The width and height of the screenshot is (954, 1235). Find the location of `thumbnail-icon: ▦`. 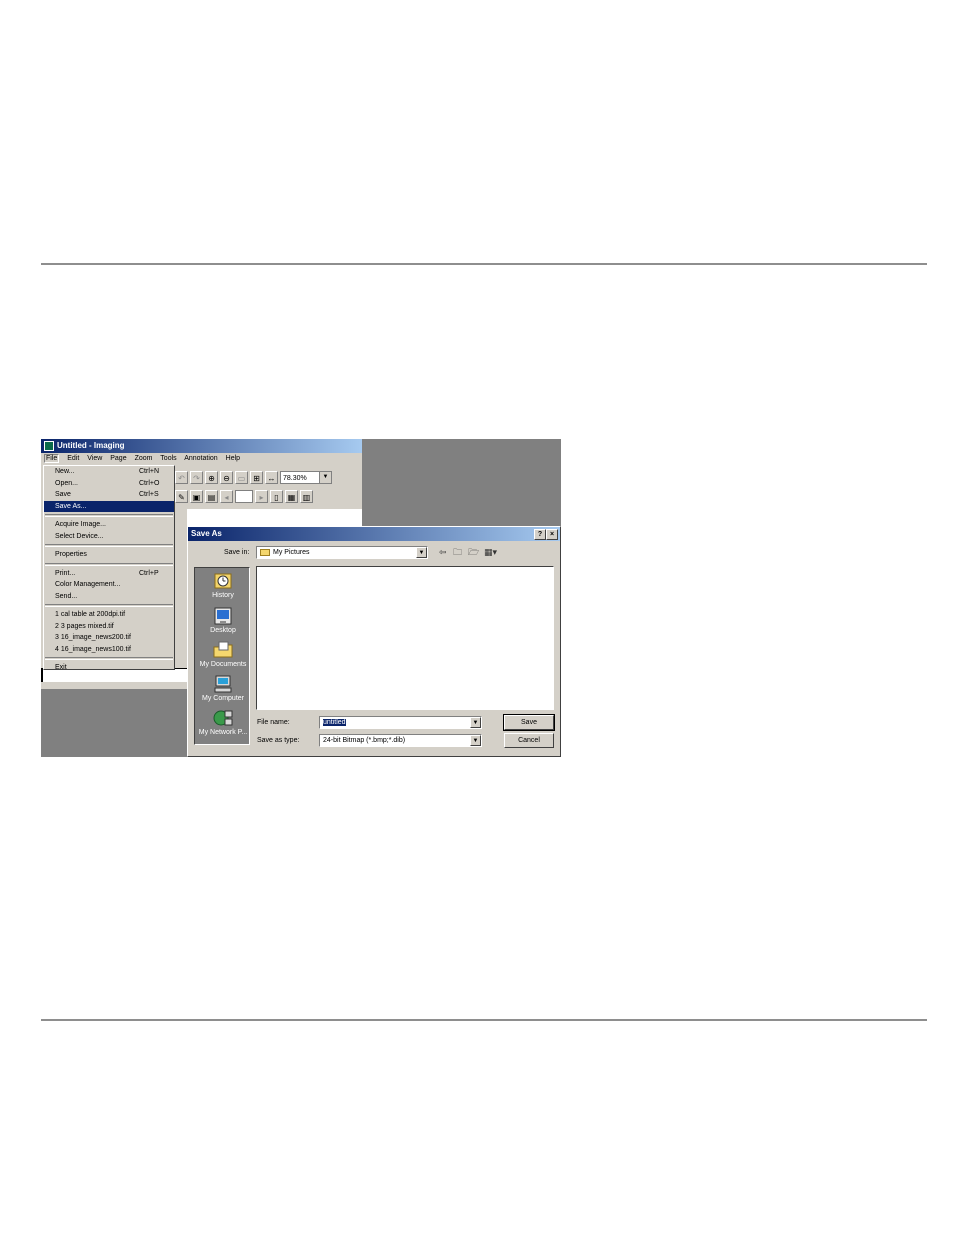

thumbnail-icon: ▦ is located at coordinates (291, 496).